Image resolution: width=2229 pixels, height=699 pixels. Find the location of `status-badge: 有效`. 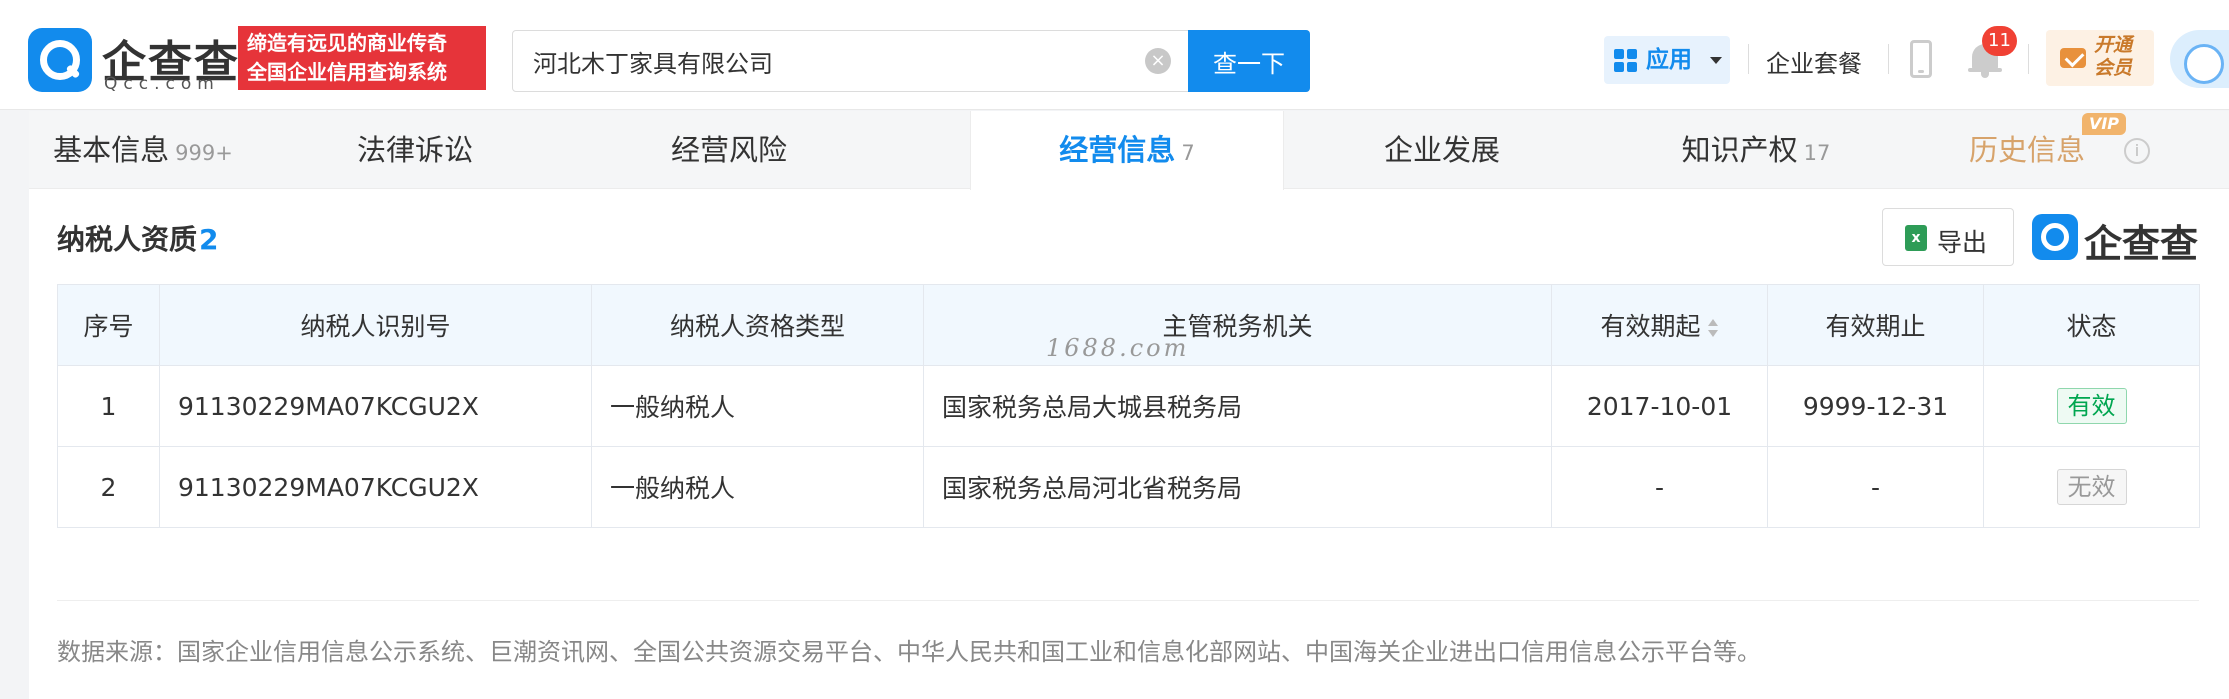

status-badge: 有效 is located at coordinates (2091, 406).